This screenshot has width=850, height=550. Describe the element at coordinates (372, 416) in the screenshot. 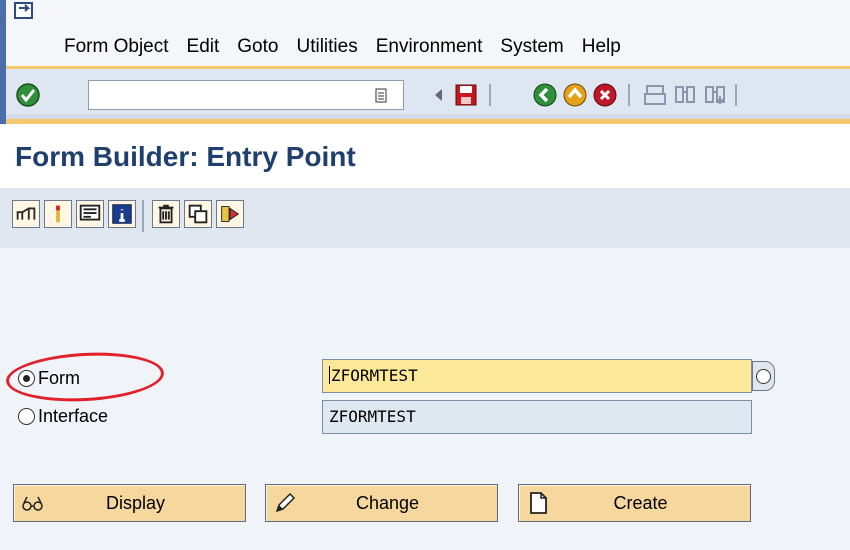

I see `interface-name-value: ZFORMTEST` at that location.